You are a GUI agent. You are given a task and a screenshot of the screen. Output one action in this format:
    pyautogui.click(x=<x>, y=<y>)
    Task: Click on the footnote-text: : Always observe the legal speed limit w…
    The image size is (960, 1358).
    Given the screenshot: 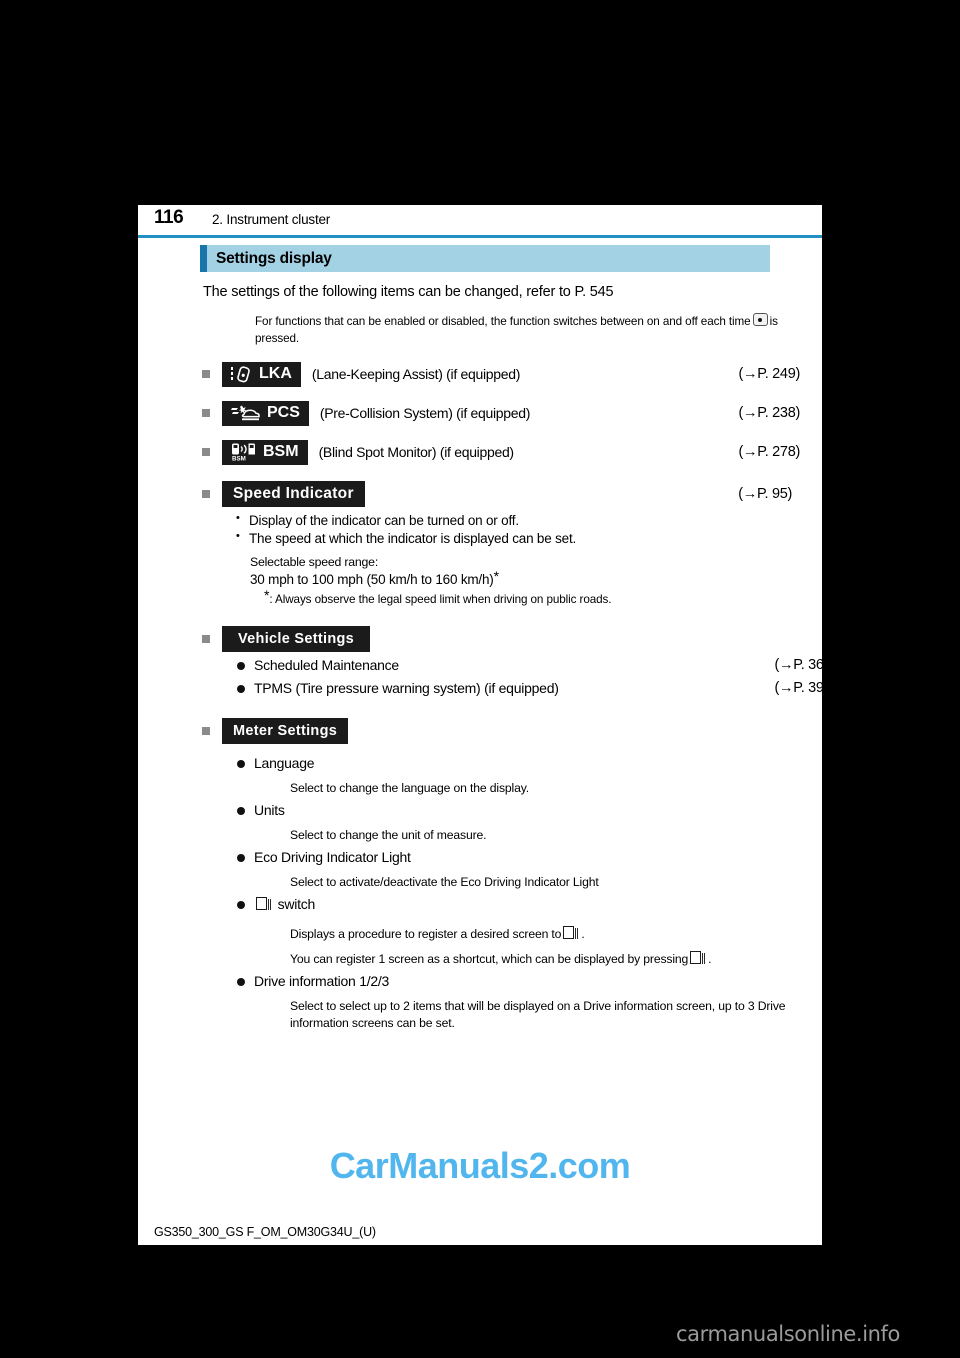 What is the action you would take?
    pyautogui.click(x=440, y=600)
    